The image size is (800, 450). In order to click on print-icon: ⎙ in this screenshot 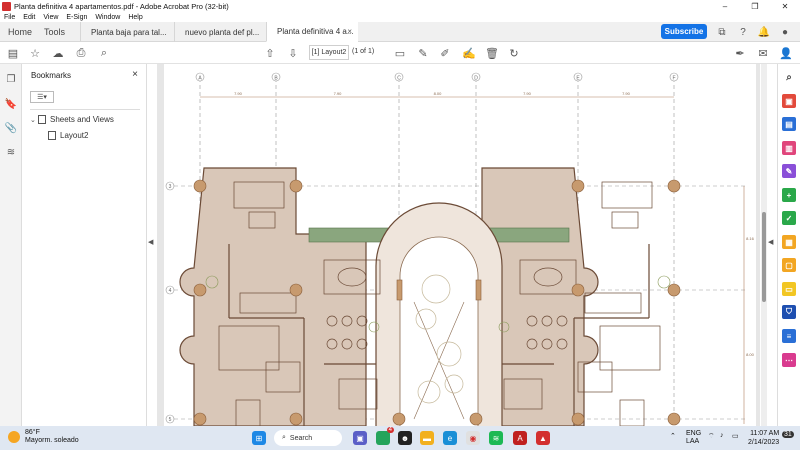, I will do `click(81, 53)`.